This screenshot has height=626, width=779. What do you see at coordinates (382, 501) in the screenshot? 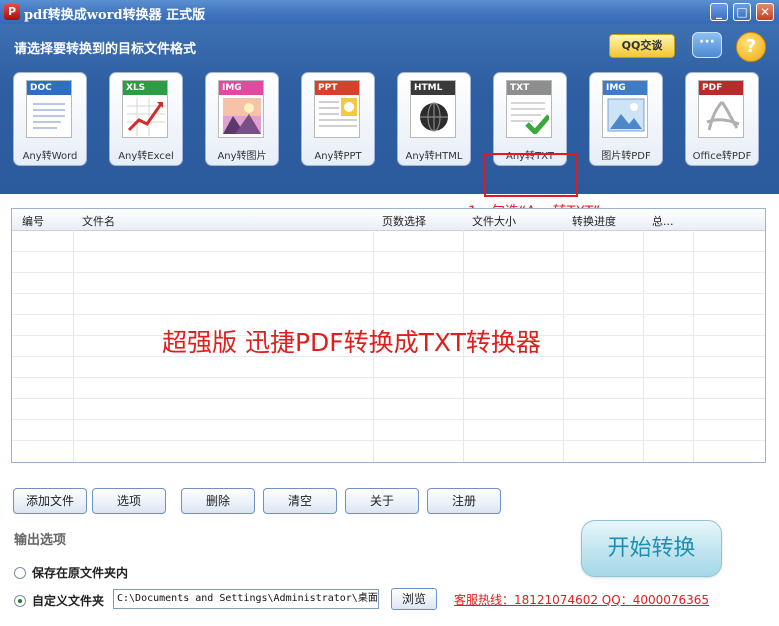
I see `about-button: 关于` at bounding box center [382, 501].